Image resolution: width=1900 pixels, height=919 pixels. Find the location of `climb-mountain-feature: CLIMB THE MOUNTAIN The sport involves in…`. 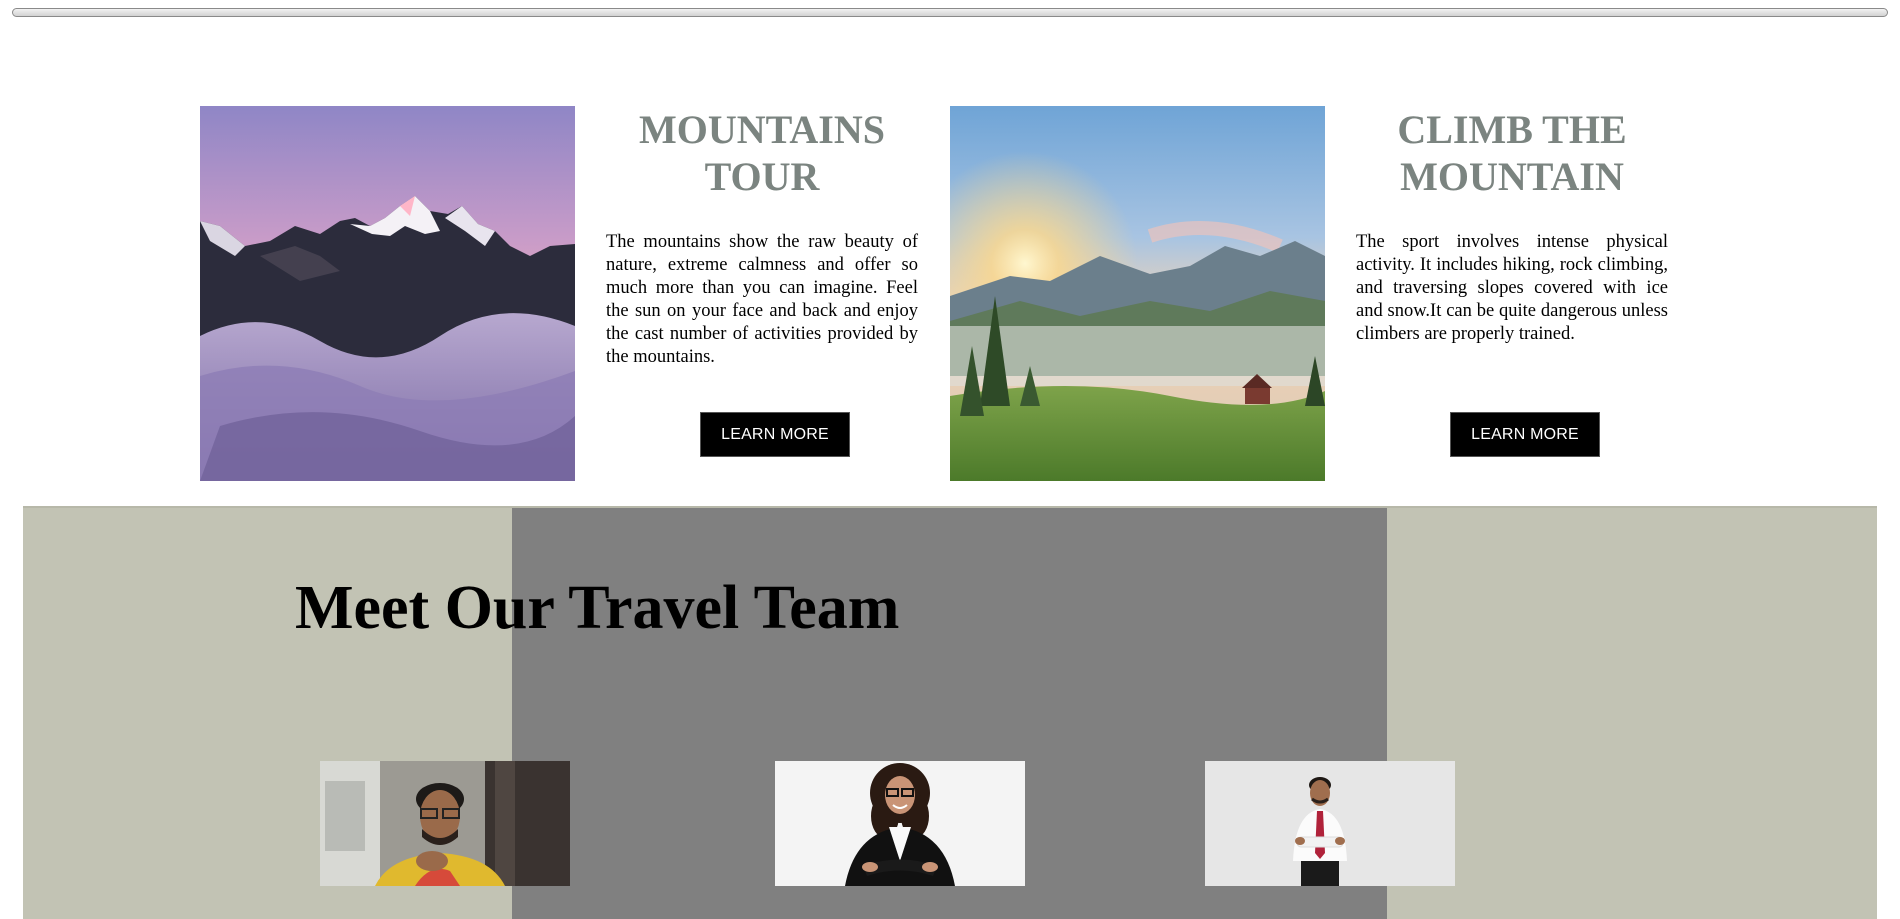

climb-mountain-feature: CLIMB THE MOUNTAIN The sport involves in… is located at coordinates (1512, 226).